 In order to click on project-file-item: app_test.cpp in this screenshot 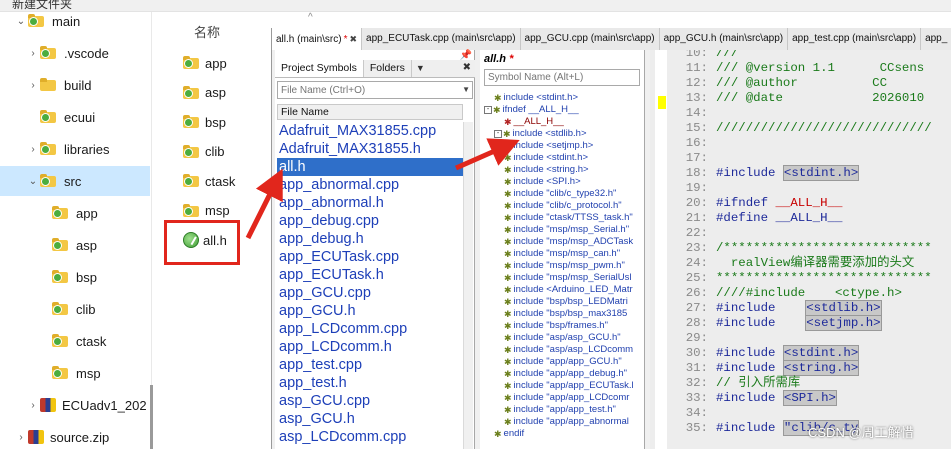, I will do `click(370, 365)`.